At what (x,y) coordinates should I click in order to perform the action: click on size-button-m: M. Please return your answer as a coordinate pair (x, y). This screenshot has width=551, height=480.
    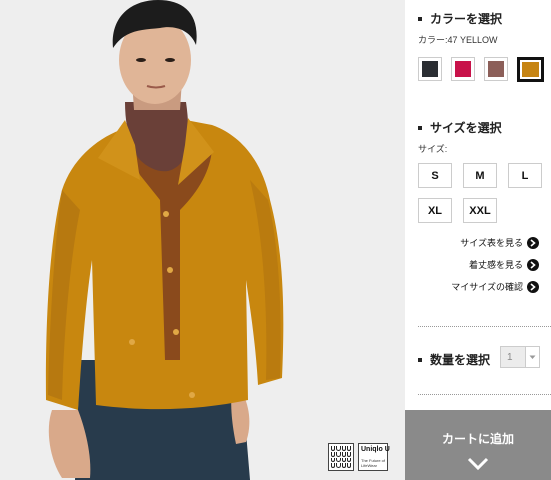
    Looking at the image, I should click on (480, 175).